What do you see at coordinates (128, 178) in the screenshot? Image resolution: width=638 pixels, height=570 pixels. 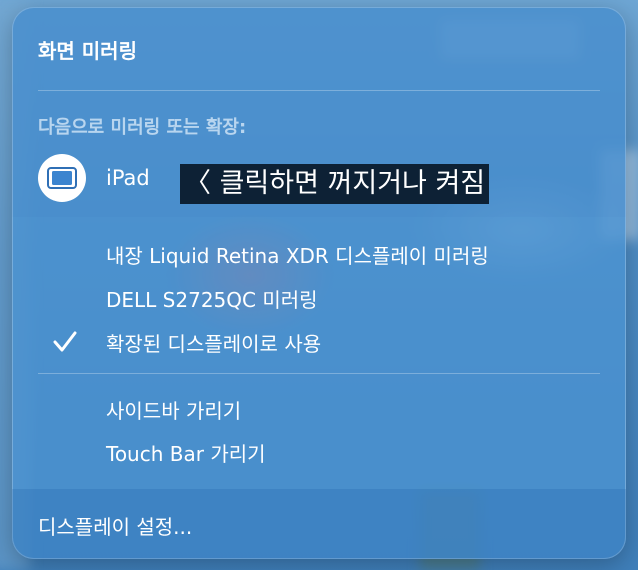 I see `device-ipad-label: iPad` at bounding box center [128, 178].